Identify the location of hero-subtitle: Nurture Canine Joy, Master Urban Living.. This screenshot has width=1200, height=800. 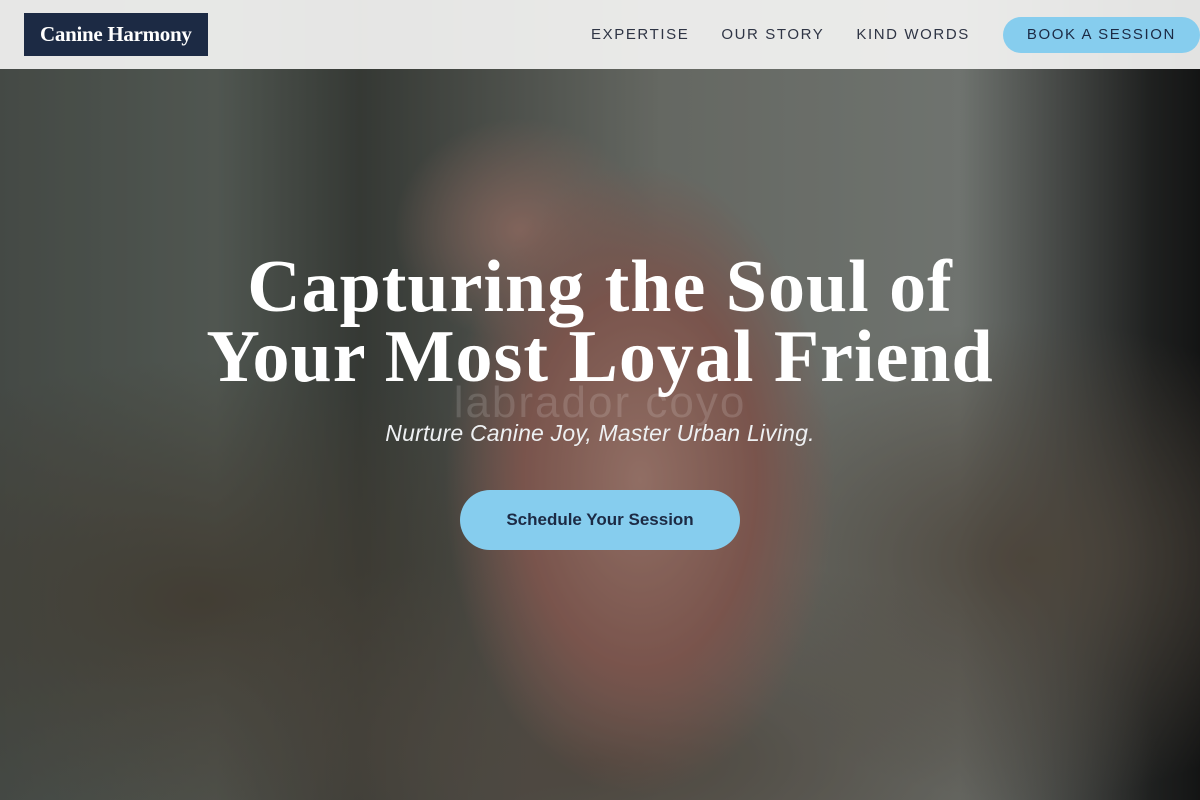
(600, 433).